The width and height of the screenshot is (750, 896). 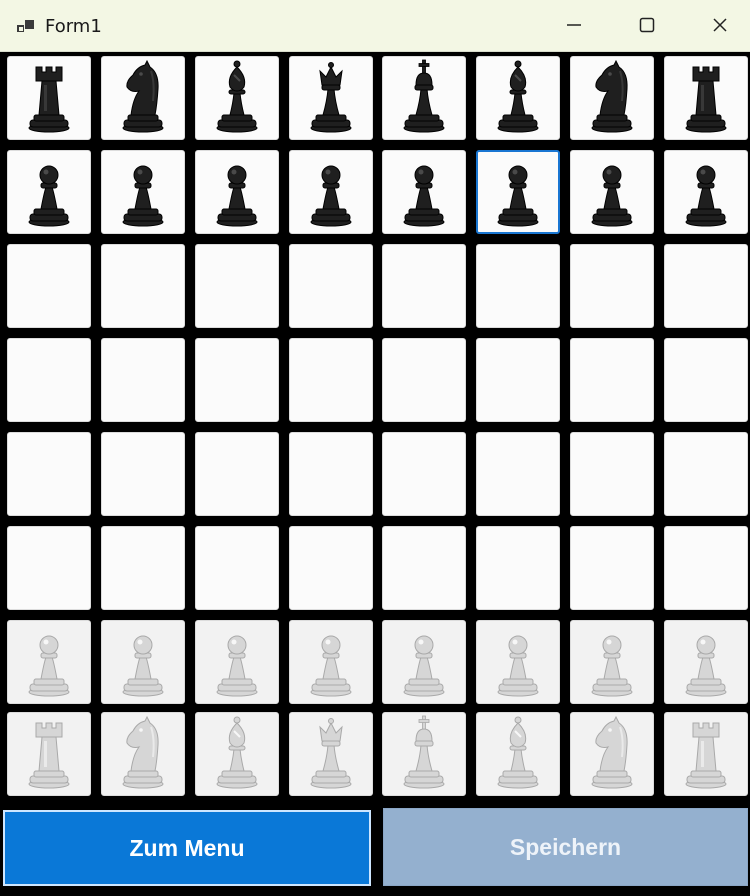 I want to click on black-rook-icon, so click(x=706, y=98).